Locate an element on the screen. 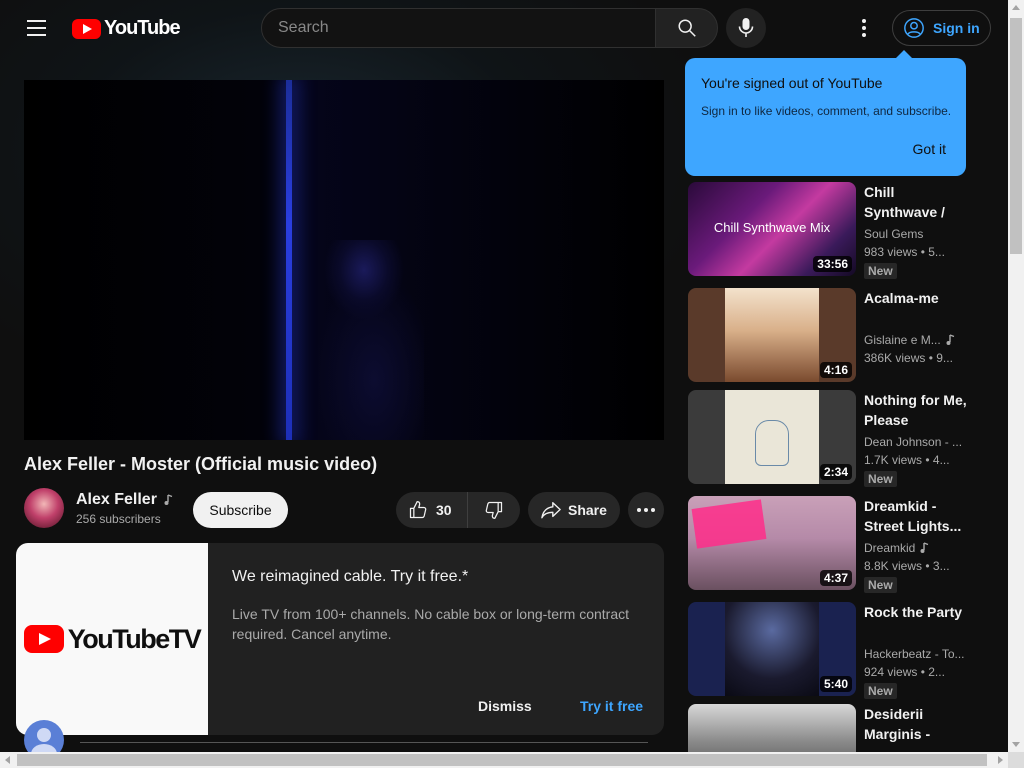 The height and width of the screenshot is (768, 1024). scroll-up-arrow-icon is located at coordinates (1016, 7).